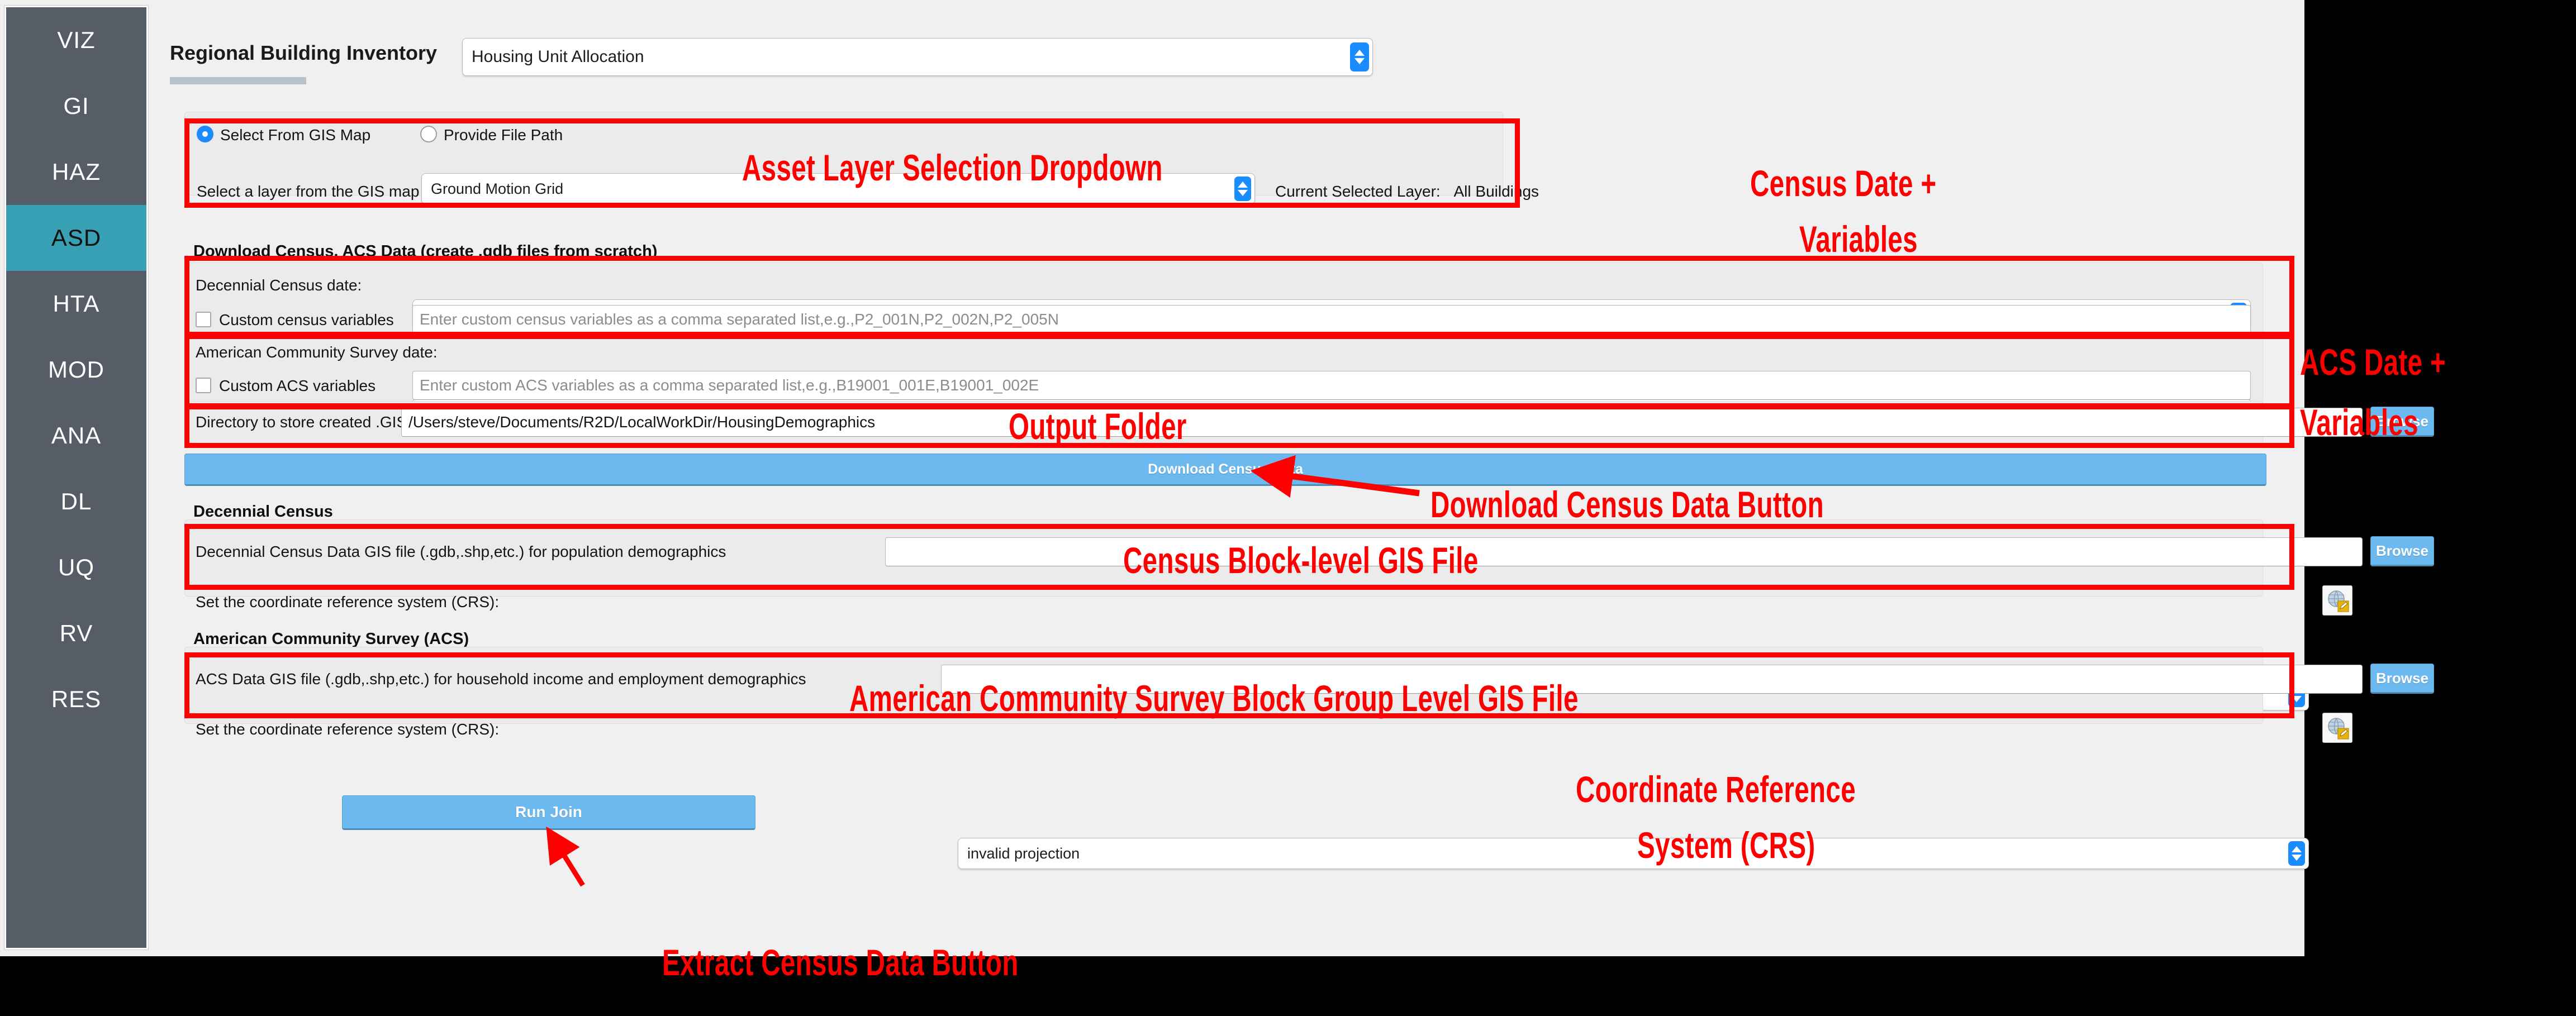 This screenshot has height=1016, width=2576. I want to click on sidebar-item-label: GI, so click(76, 106).